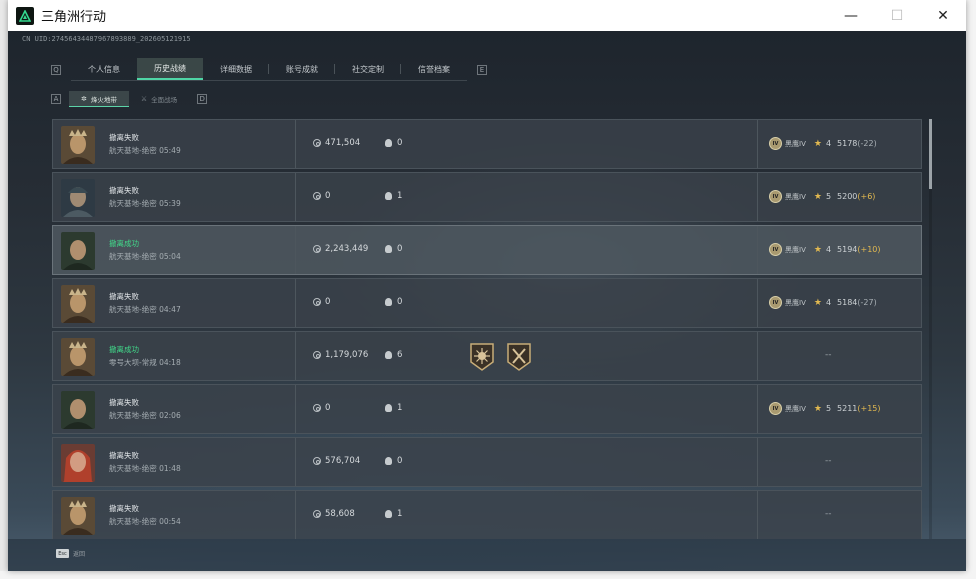  Describe the element at coordinates (487, 16) in the screenshot. I see `title-bar: 三角洲行动 — ☐ ✕` at that location.